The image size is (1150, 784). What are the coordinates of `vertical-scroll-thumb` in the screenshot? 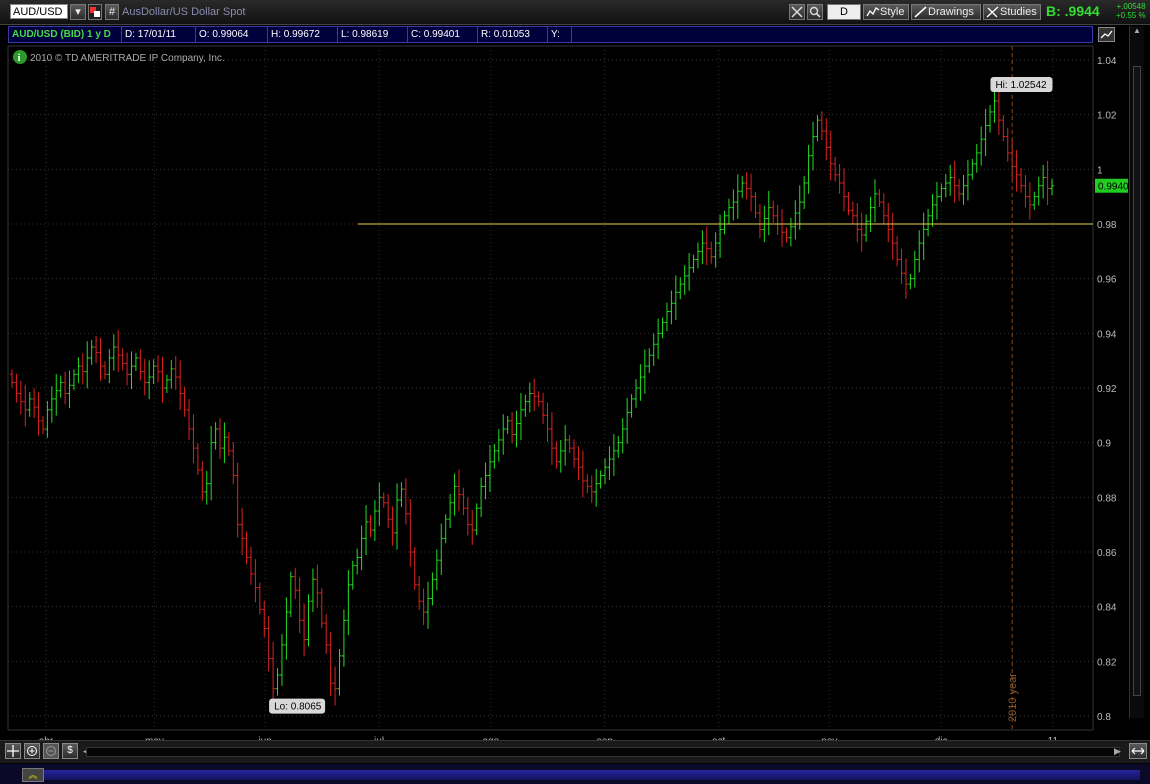 It's located at (1137, 381).